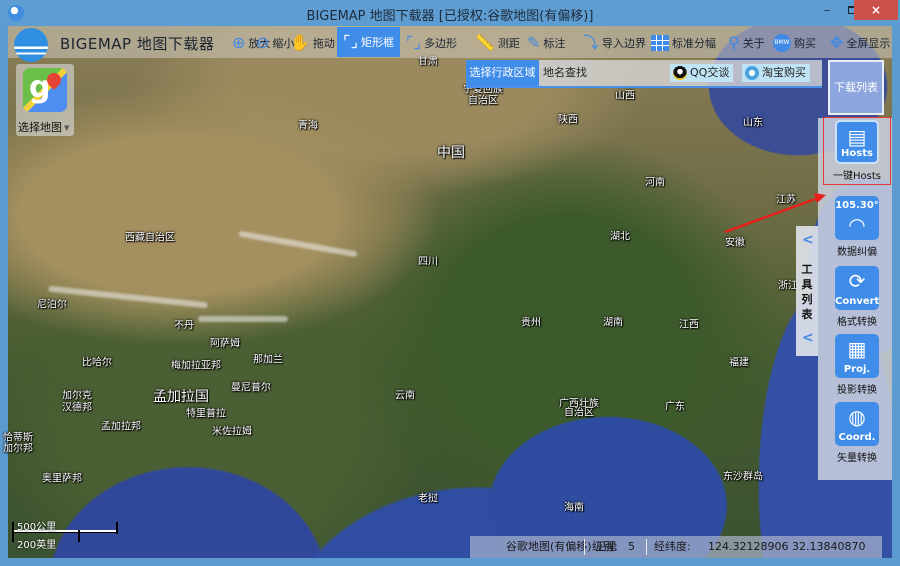 This screenshot has width=900, height=566. I want to click on zoom-level-label: 级别:, so click(605, 546).